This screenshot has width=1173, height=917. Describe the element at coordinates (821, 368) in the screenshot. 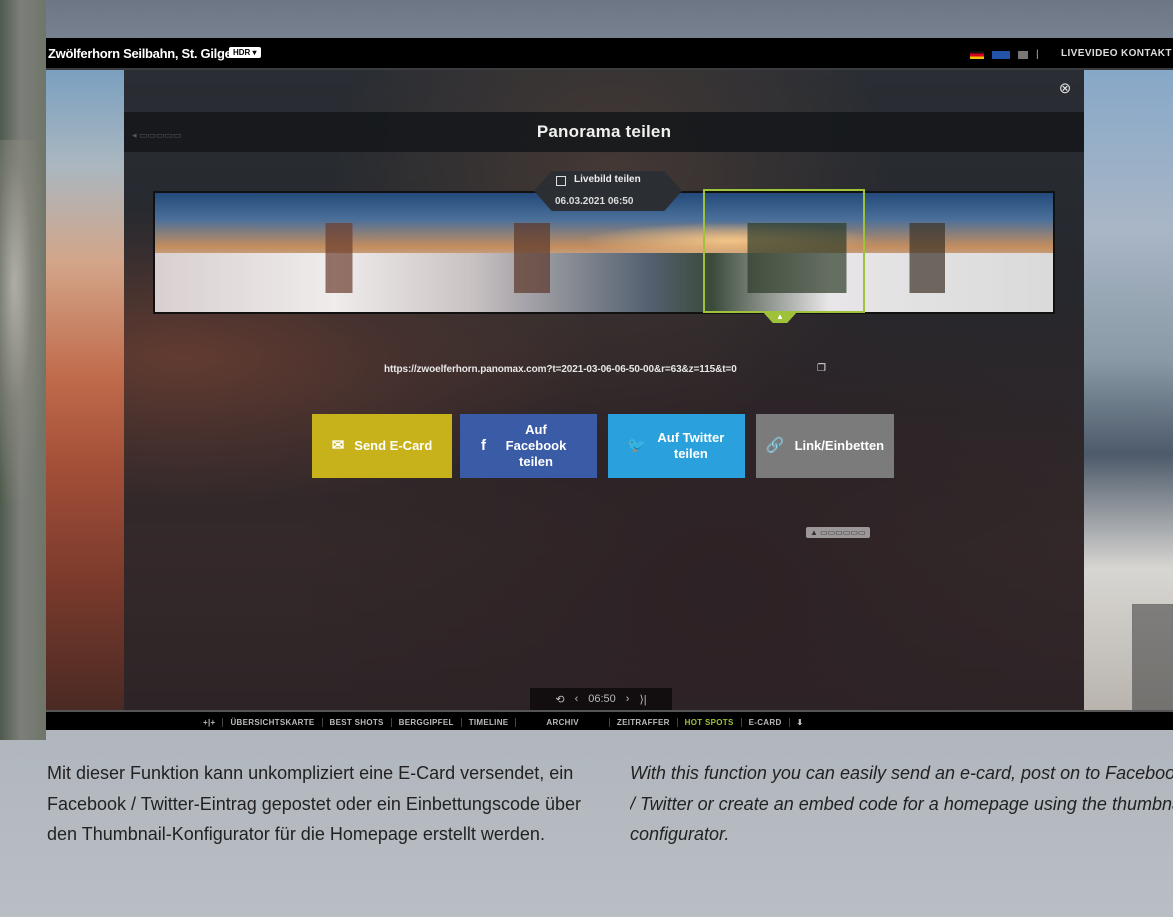

I see `copy-icon: ❐` at that location.